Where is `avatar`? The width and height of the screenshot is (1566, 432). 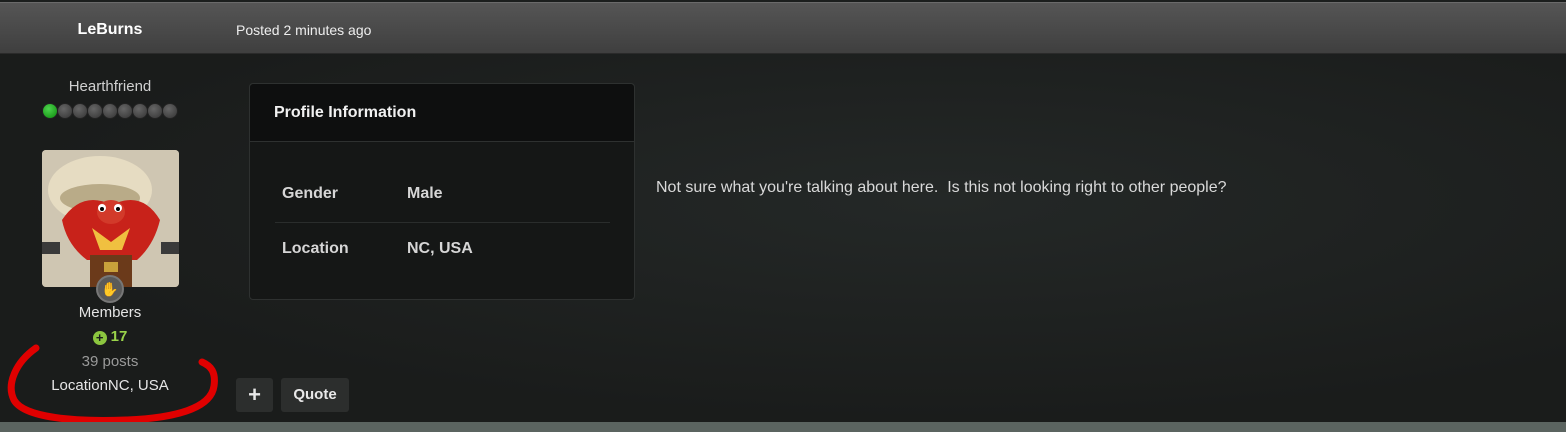
avatar is located at coordinates (110, 218).